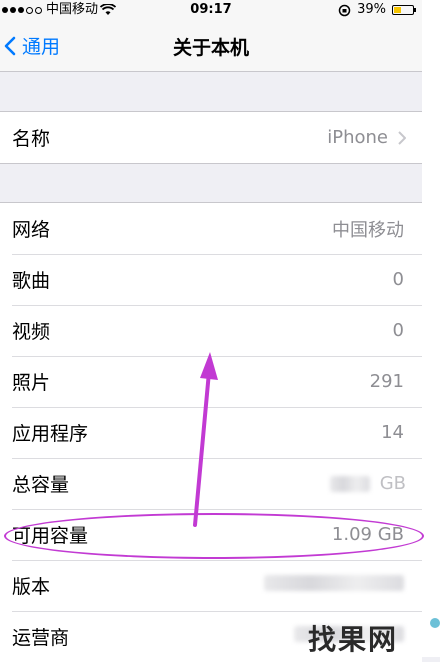 This screenshot has width=440, height=662. Describe the element at coordinates (353, 639) in the screenshot. I see `watermark: 找果网` at that location.